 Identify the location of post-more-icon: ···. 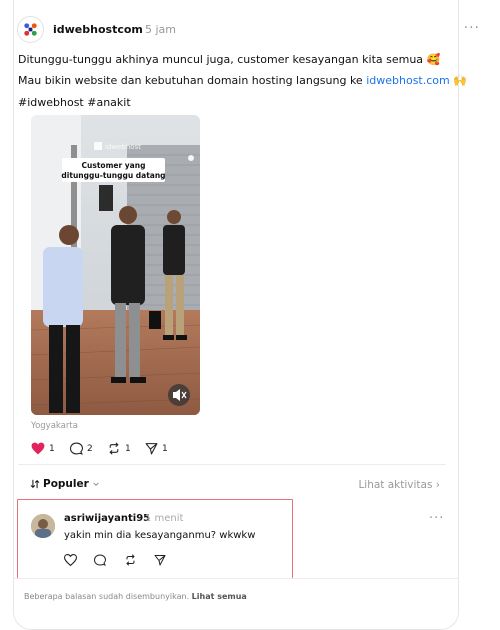
(472, 28).